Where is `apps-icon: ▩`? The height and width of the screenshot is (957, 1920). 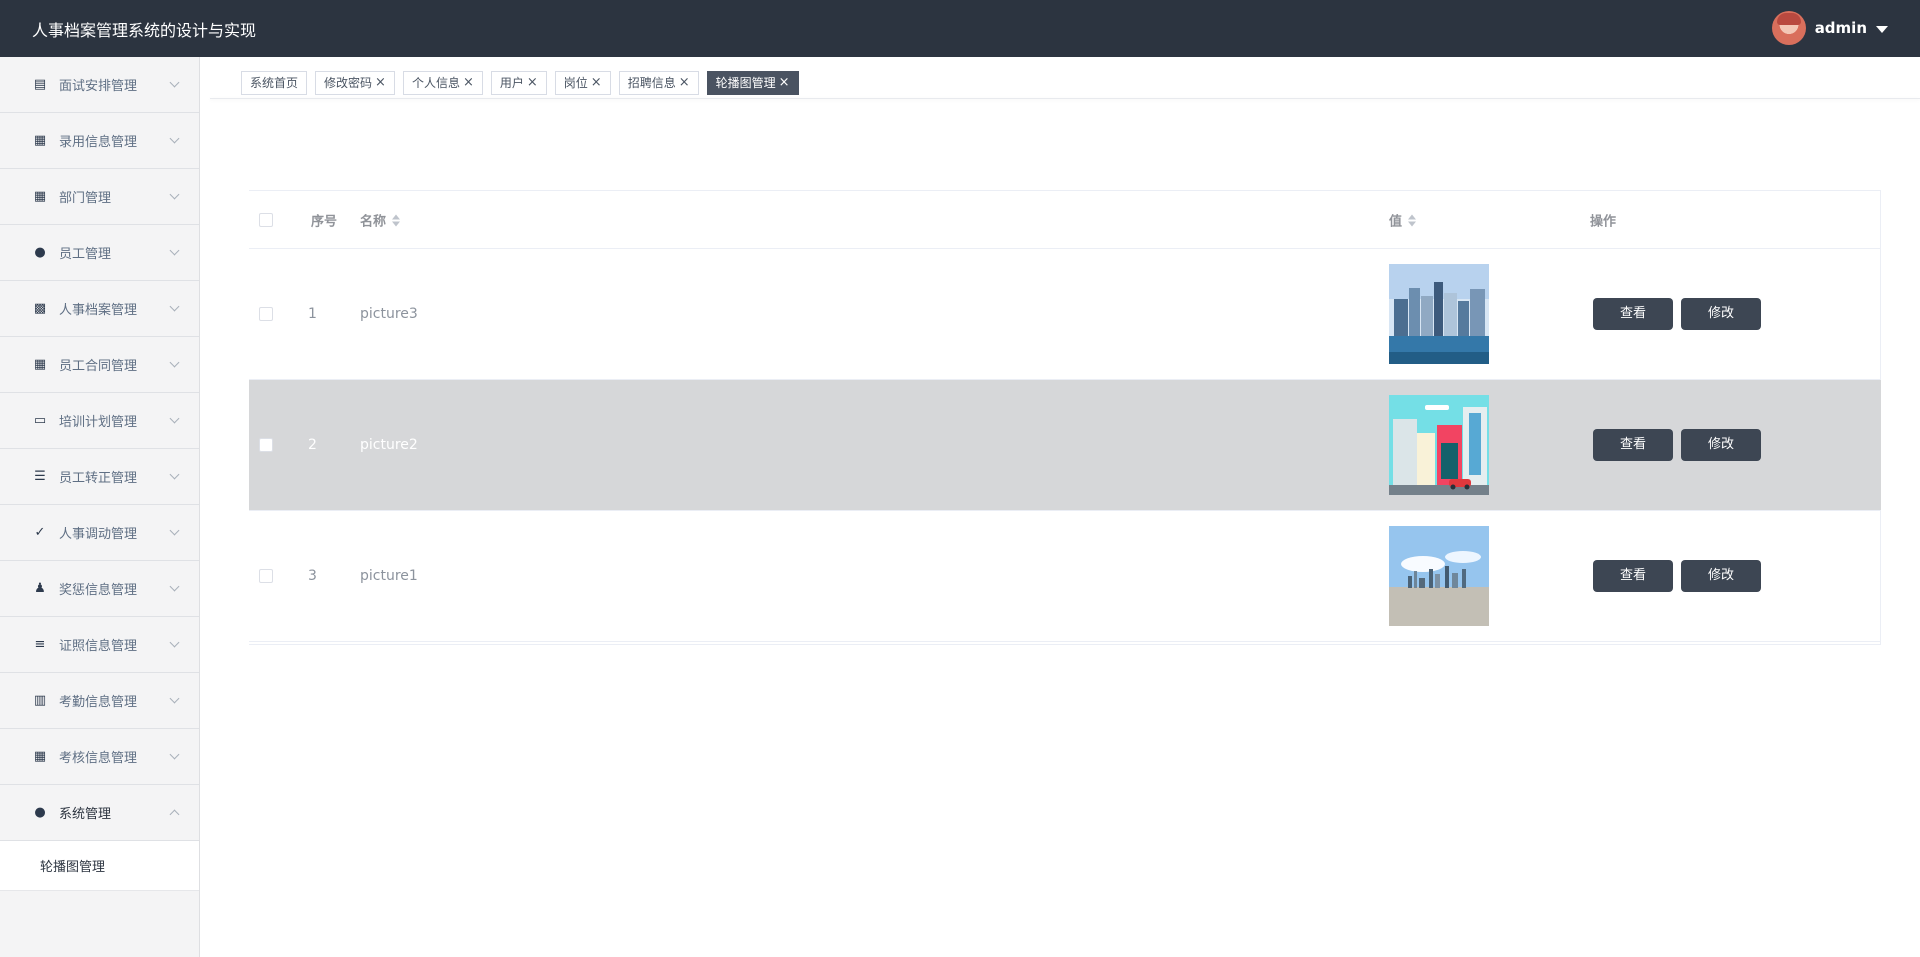
apps-icon: ▩ is located at coordinates (40, 308).